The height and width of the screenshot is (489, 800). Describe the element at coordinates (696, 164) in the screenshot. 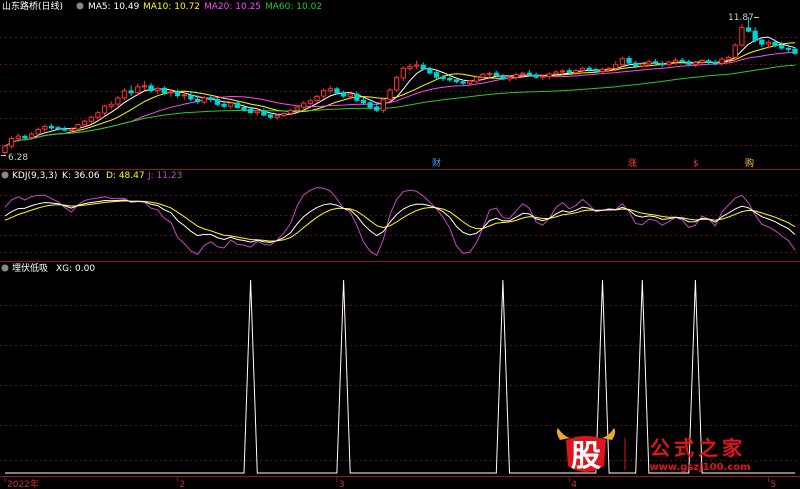

I see `event-dollar-icon: $` at that location.